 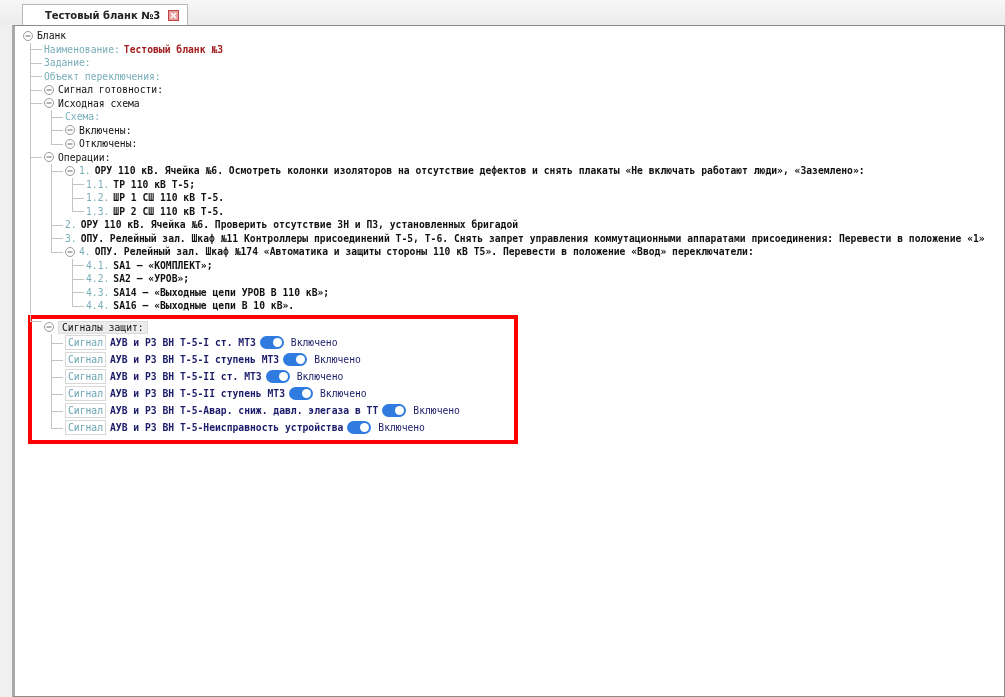 What do you see at coordinates (424, 252) in the screenshot?
I see `operation-text: ОПУ. Релейный зал. Шкаф №174 «Автоматика и защиты стороны 110 кВ Т5». Перевести в положение «Ввод» переключатели:` at bounding box center [424, 252].